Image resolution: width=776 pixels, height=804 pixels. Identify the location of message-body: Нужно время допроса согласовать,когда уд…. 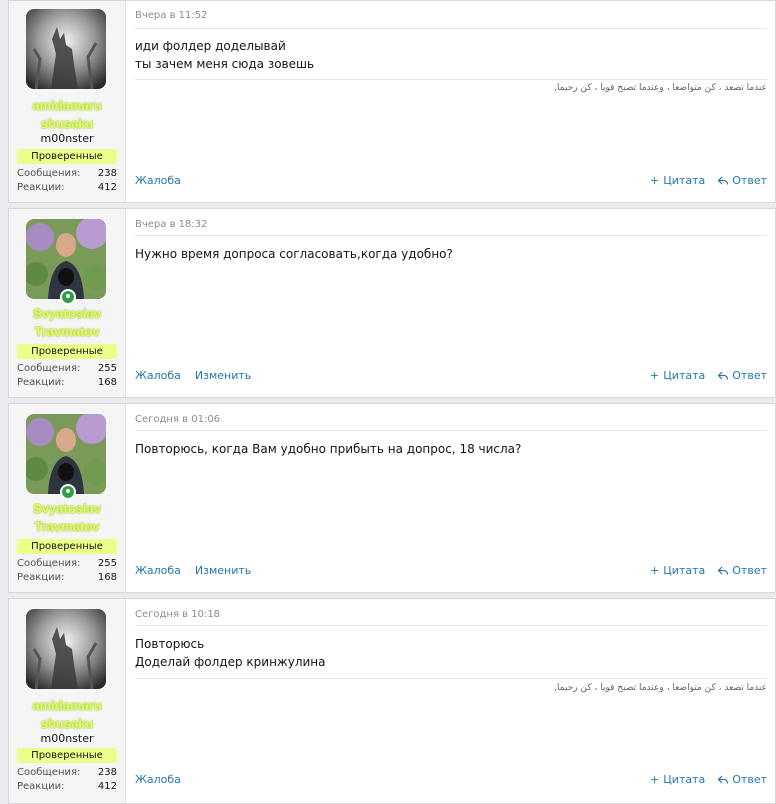
(450, 254).